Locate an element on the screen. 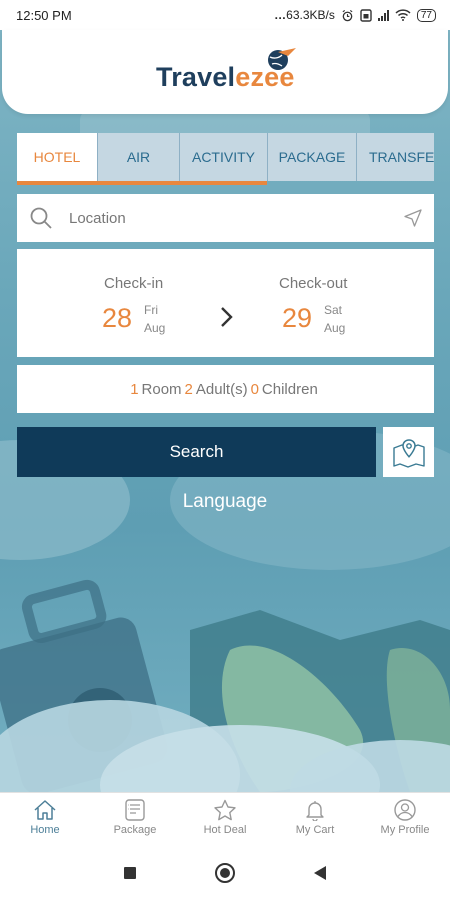 The height and width of the screenshot is (900, 450). tab-air: AIR is located at coordinates (139, 157).